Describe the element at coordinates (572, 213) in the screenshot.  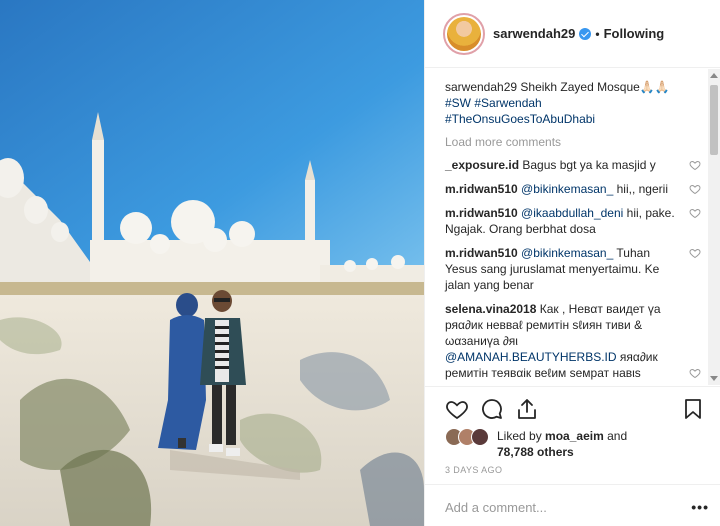
I see `comment-mention: @ikaabdullah_deni` at that location.